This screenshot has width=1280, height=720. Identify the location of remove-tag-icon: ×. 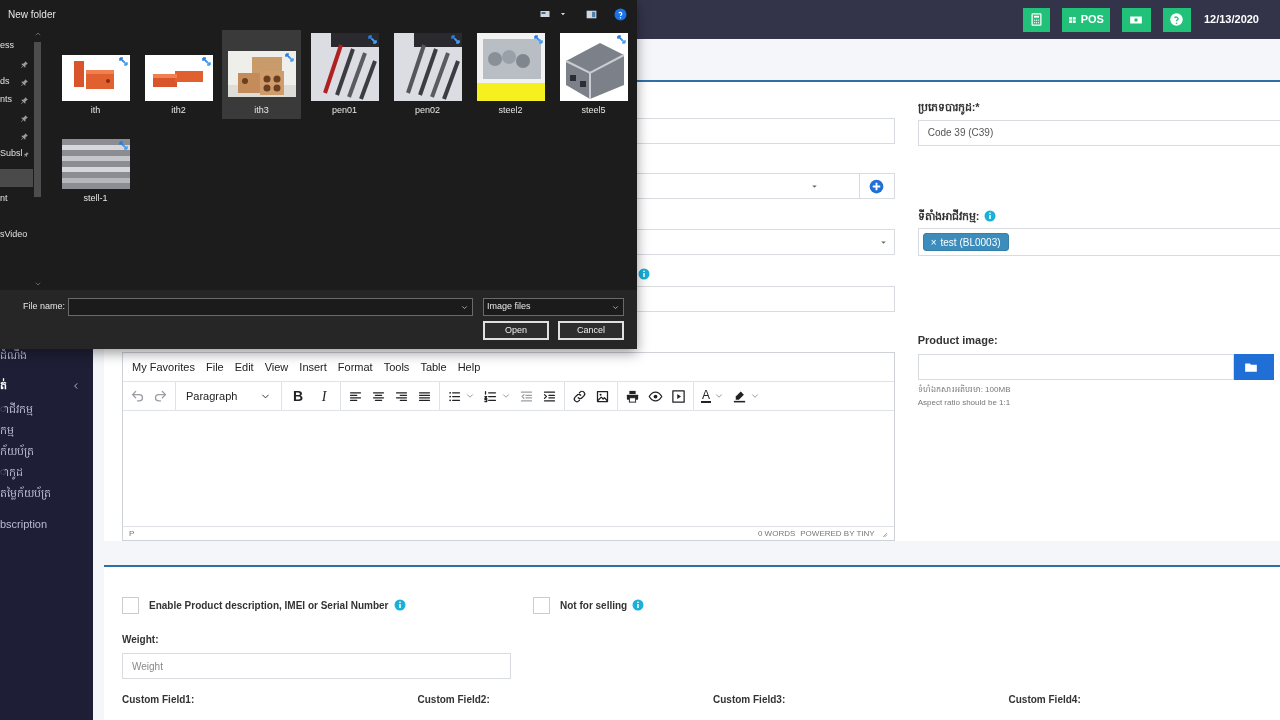
(933, 242).